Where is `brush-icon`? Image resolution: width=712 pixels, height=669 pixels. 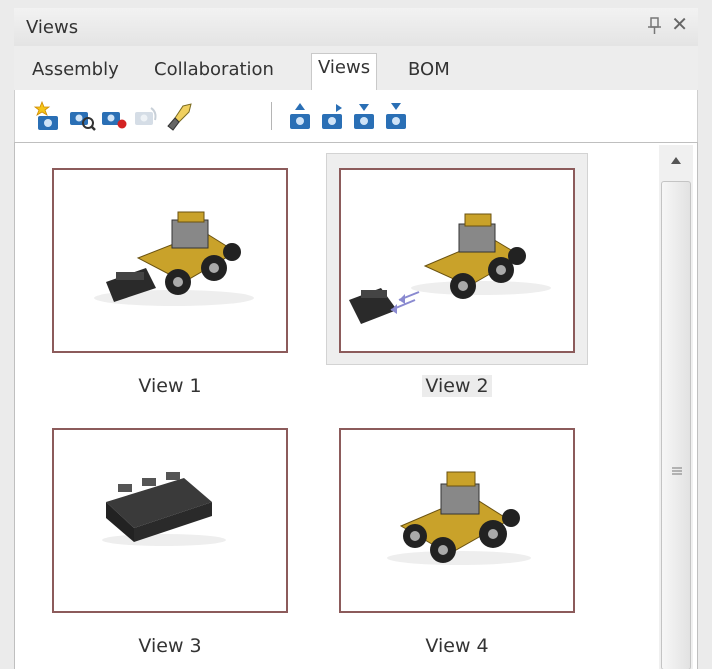
brush-icon is located at coordinates (180, 117).